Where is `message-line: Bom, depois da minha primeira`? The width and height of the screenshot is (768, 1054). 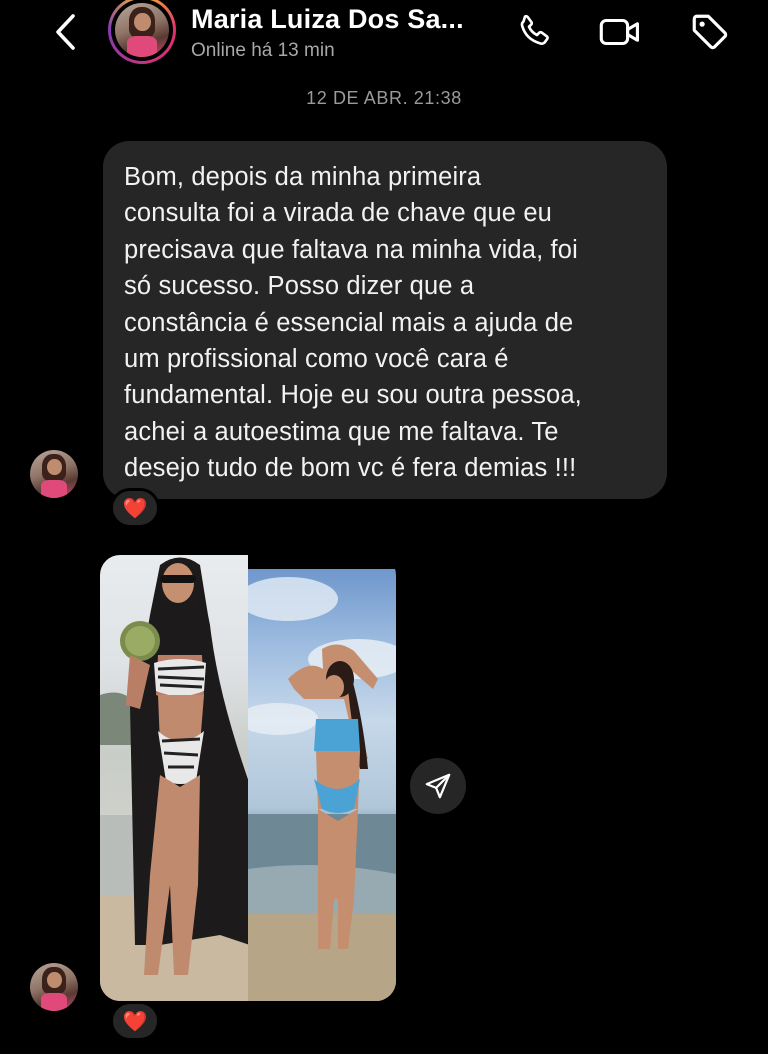
message-line: Bom, depois da minha primeira is located at coordinates (303, 177).